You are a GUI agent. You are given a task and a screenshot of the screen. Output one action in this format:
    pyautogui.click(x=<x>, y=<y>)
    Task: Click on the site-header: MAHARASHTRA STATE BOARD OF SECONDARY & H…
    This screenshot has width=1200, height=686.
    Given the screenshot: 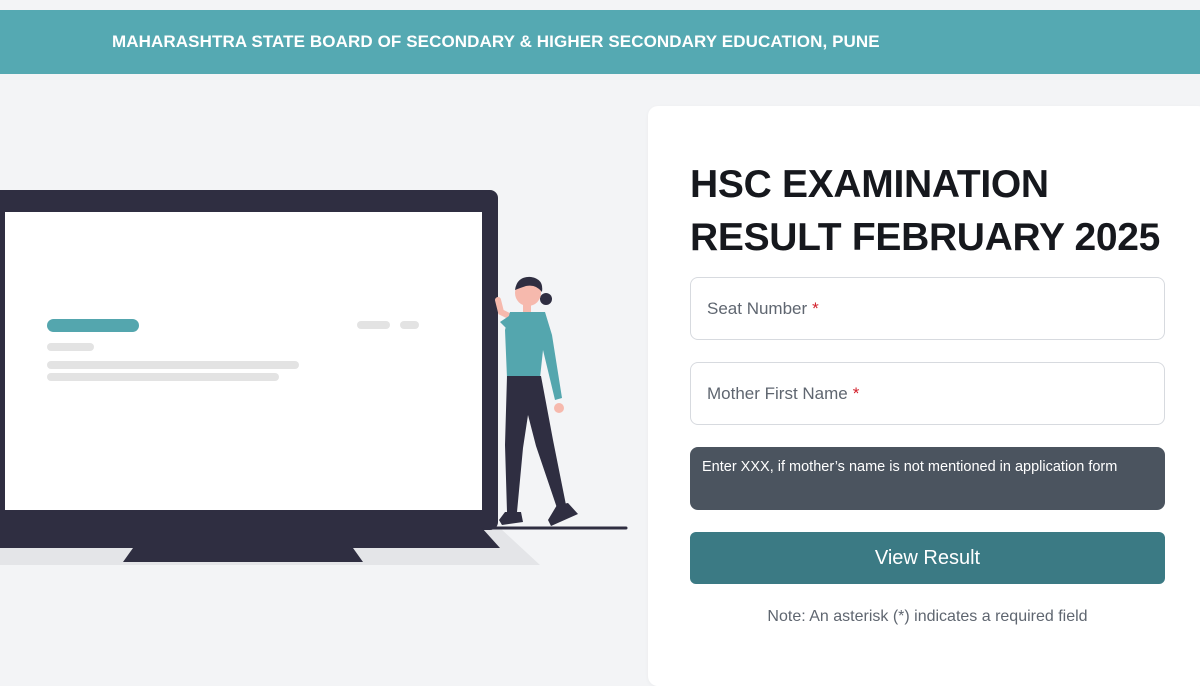 What is the action you would take?
    pyautogui.click(x=600, y=42)
    